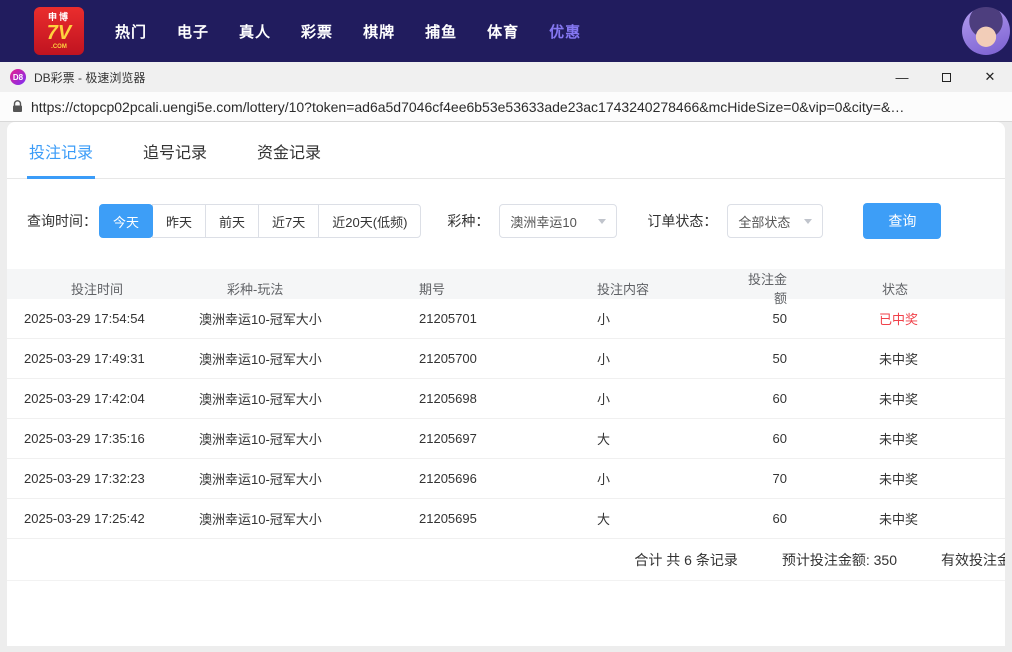 This screenshot has height=652, width=1012. What do you see at coordinates (84, 358) in the screenshot?
I see `cell-bet-time: 2025-03-29 17:49:31` at bounding box center [84, 358].